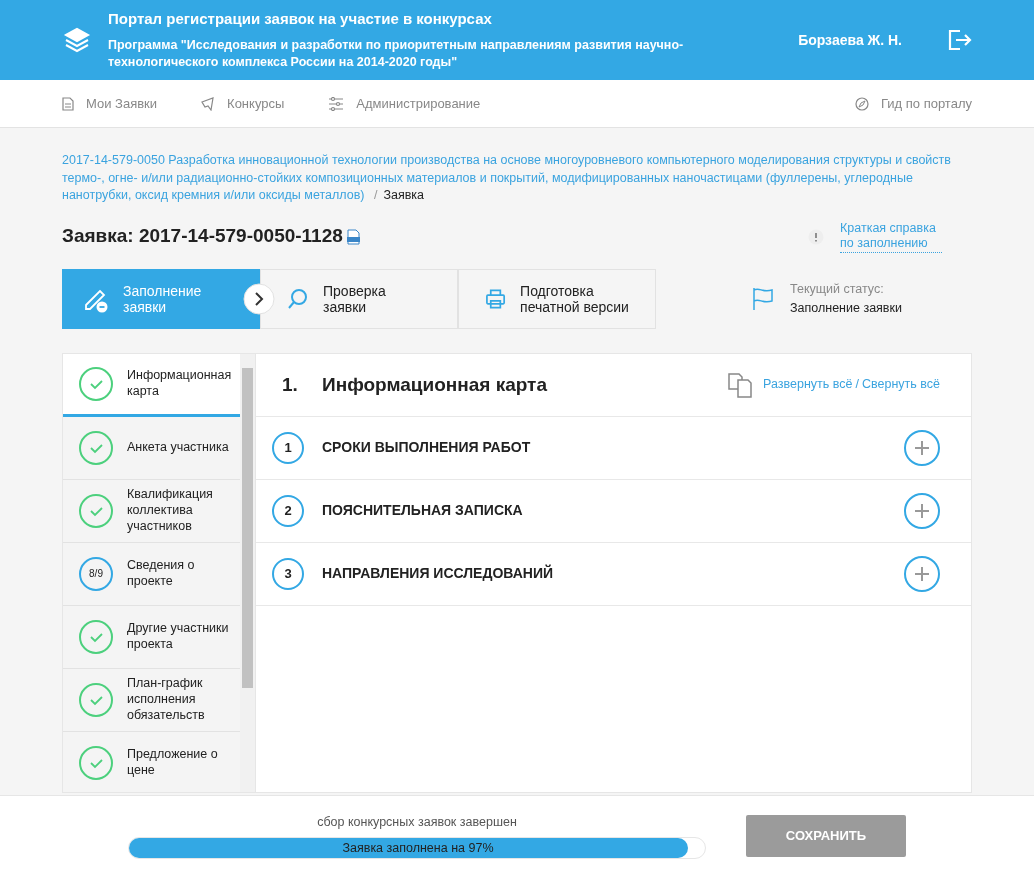 This screenshot has width=1034, height=876. I want to click on item-number: 1, so click(288, 447).